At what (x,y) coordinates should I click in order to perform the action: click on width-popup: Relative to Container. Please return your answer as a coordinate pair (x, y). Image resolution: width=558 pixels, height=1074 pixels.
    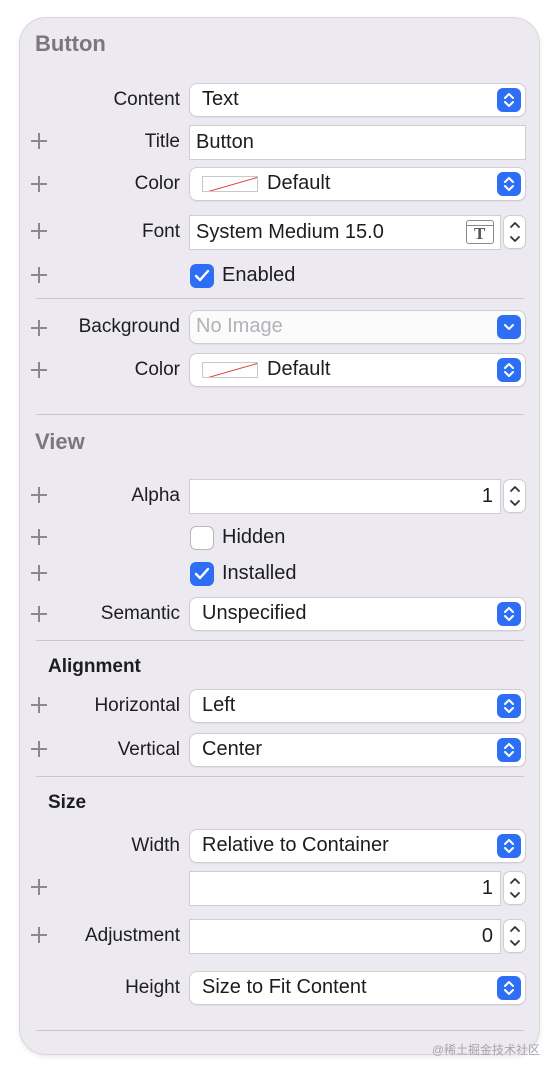
    Looking at the image, I should click on (357, 846).